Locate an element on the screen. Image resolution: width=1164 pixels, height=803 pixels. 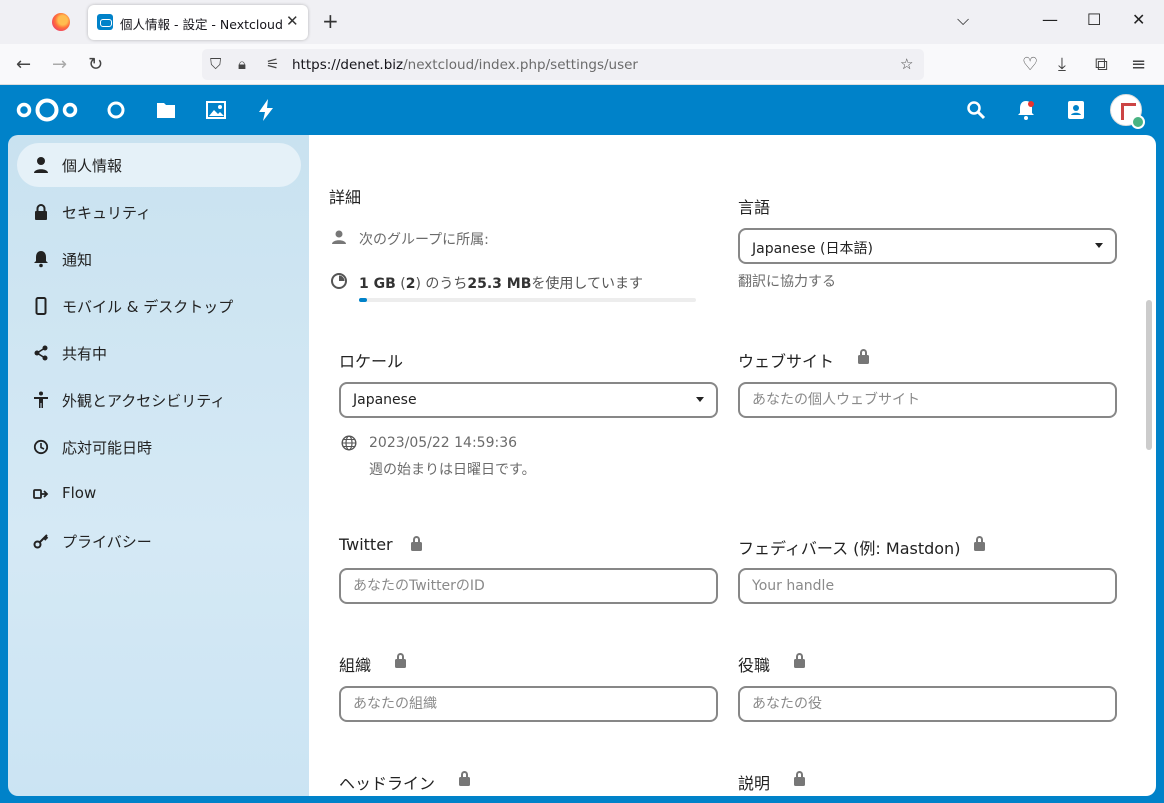
sidebar-item-label: モバイル & デスクトップ is located at coordinates (148, 307).